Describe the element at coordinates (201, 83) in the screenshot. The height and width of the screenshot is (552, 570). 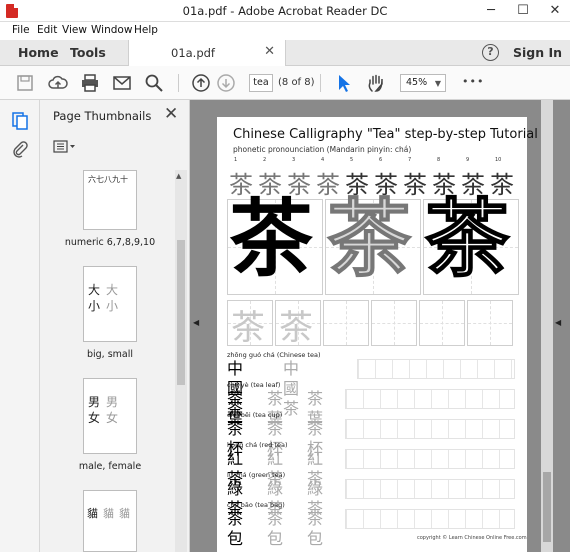
I see `previous-page-icon` at that location.